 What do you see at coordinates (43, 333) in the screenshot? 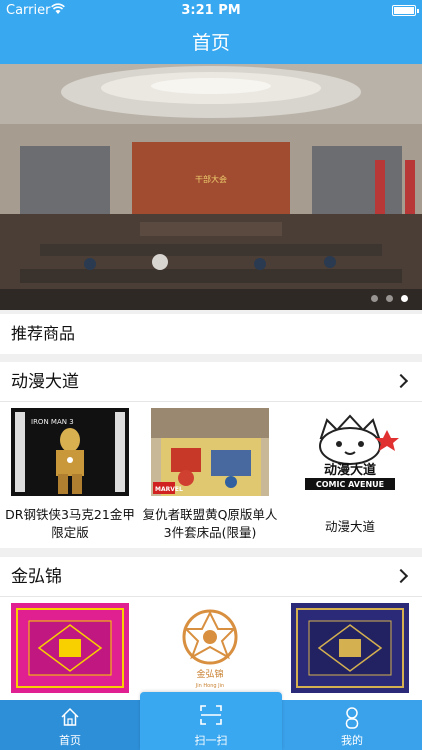
I see `recommend-title: 推荐商品` at bounding box center [43, 333].